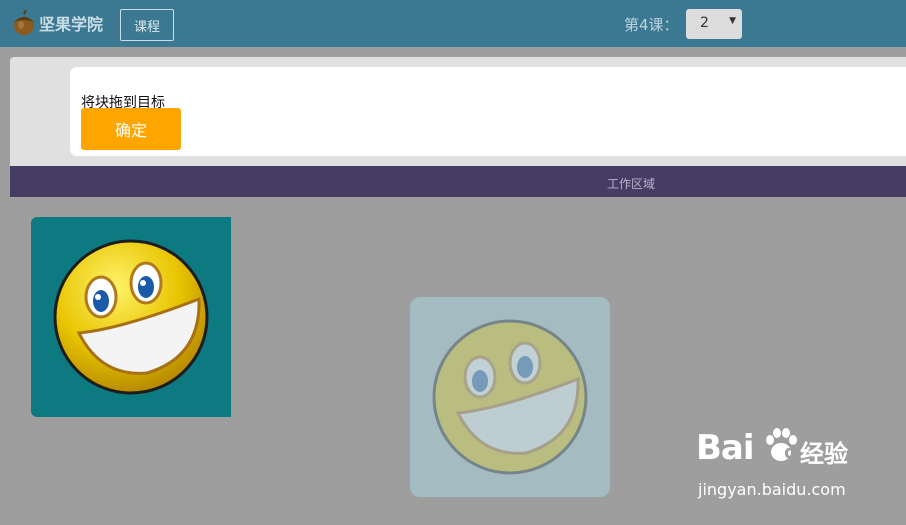  I want to click on watermark-product: 经验, so click(824, 454).